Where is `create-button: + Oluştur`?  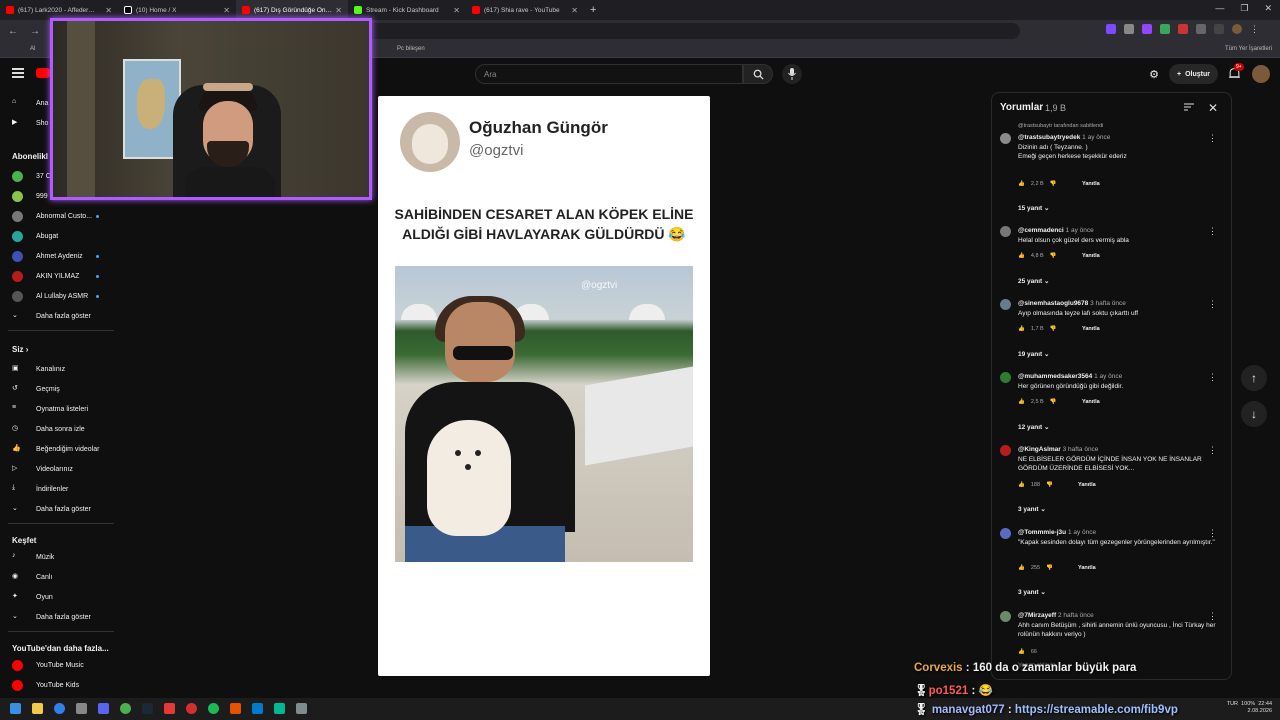 create-button: + Oluştur is located at coordinates (1193, 74).